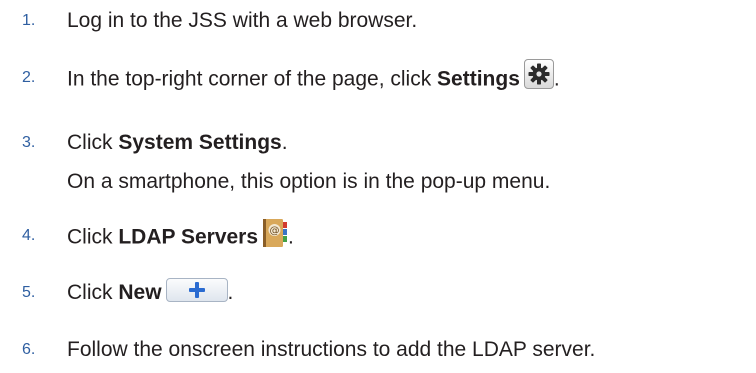  I want to click on plus-icon, so click(196, 290).